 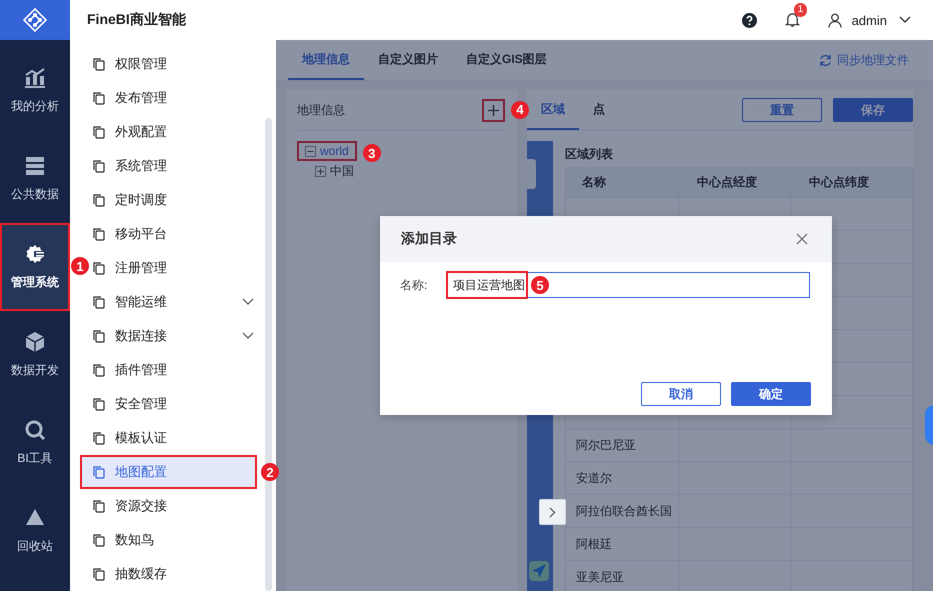 I want to click on column-header: 中心点经度, so click(x=735, y=182).